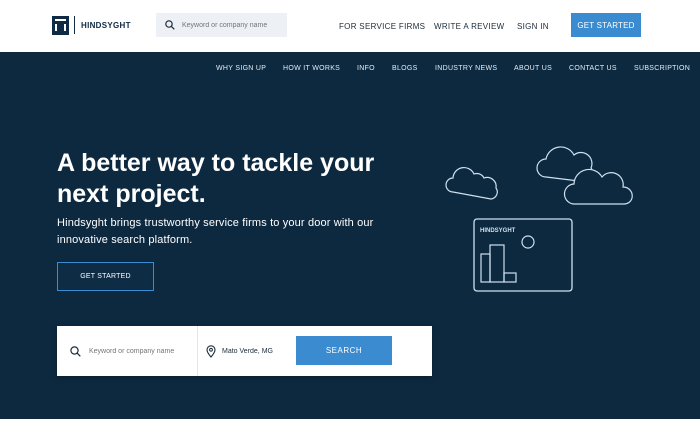 The height and width of the screenshot is (438, 700). I want to click on keyword-search-field, so click(127, 351).